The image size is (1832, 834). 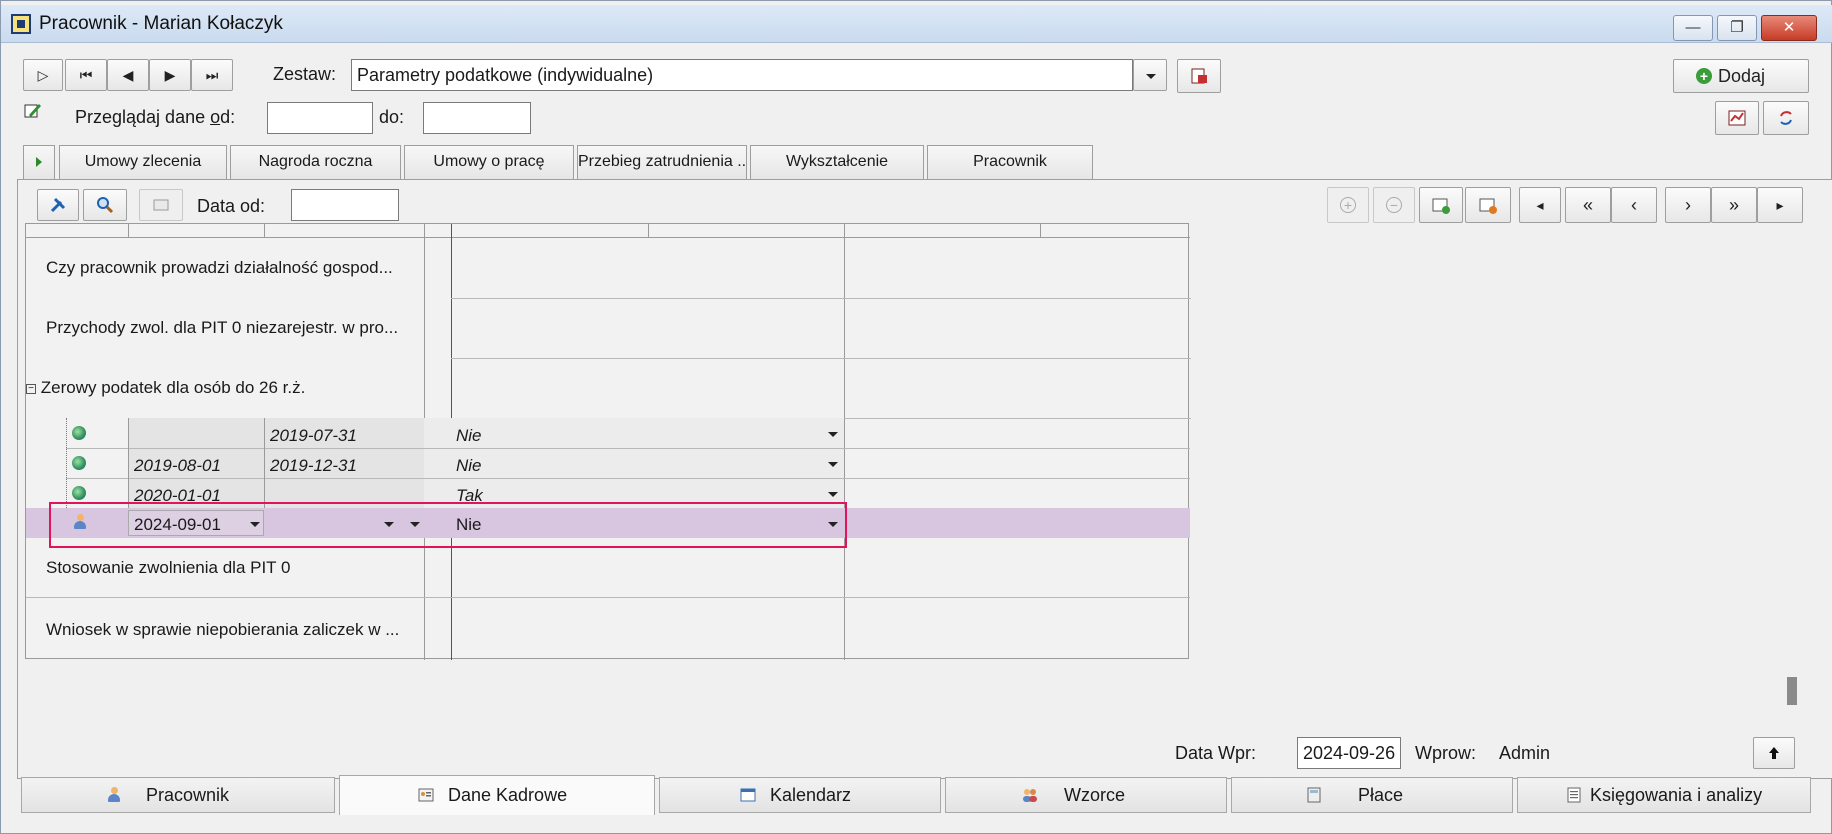 I want to click on card-button, so click(x=161, y=205).